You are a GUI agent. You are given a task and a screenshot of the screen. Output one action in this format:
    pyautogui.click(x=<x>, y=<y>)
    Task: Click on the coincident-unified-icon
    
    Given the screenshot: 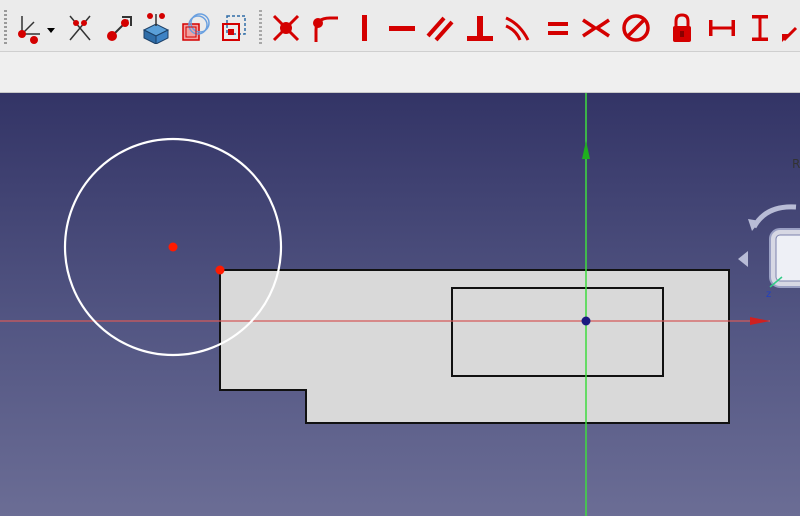 What is the action you would take?
    pyautogui.click(x=29, y=30)
    